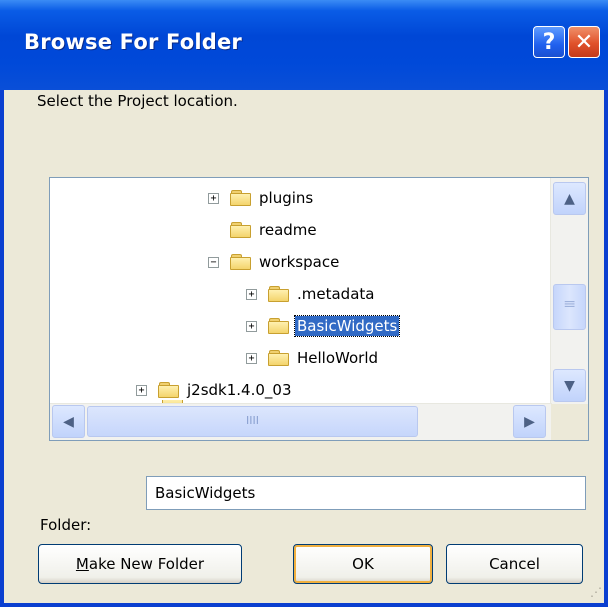  I want to click on horizontal-scrollbar: ◀ IIII ▶, so click(301, 421).